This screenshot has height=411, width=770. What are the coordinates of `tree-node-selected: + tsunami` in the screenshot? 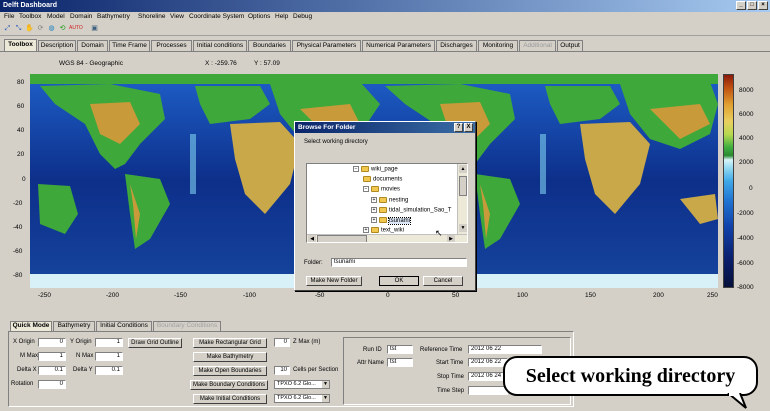 It's located at (391, 220).